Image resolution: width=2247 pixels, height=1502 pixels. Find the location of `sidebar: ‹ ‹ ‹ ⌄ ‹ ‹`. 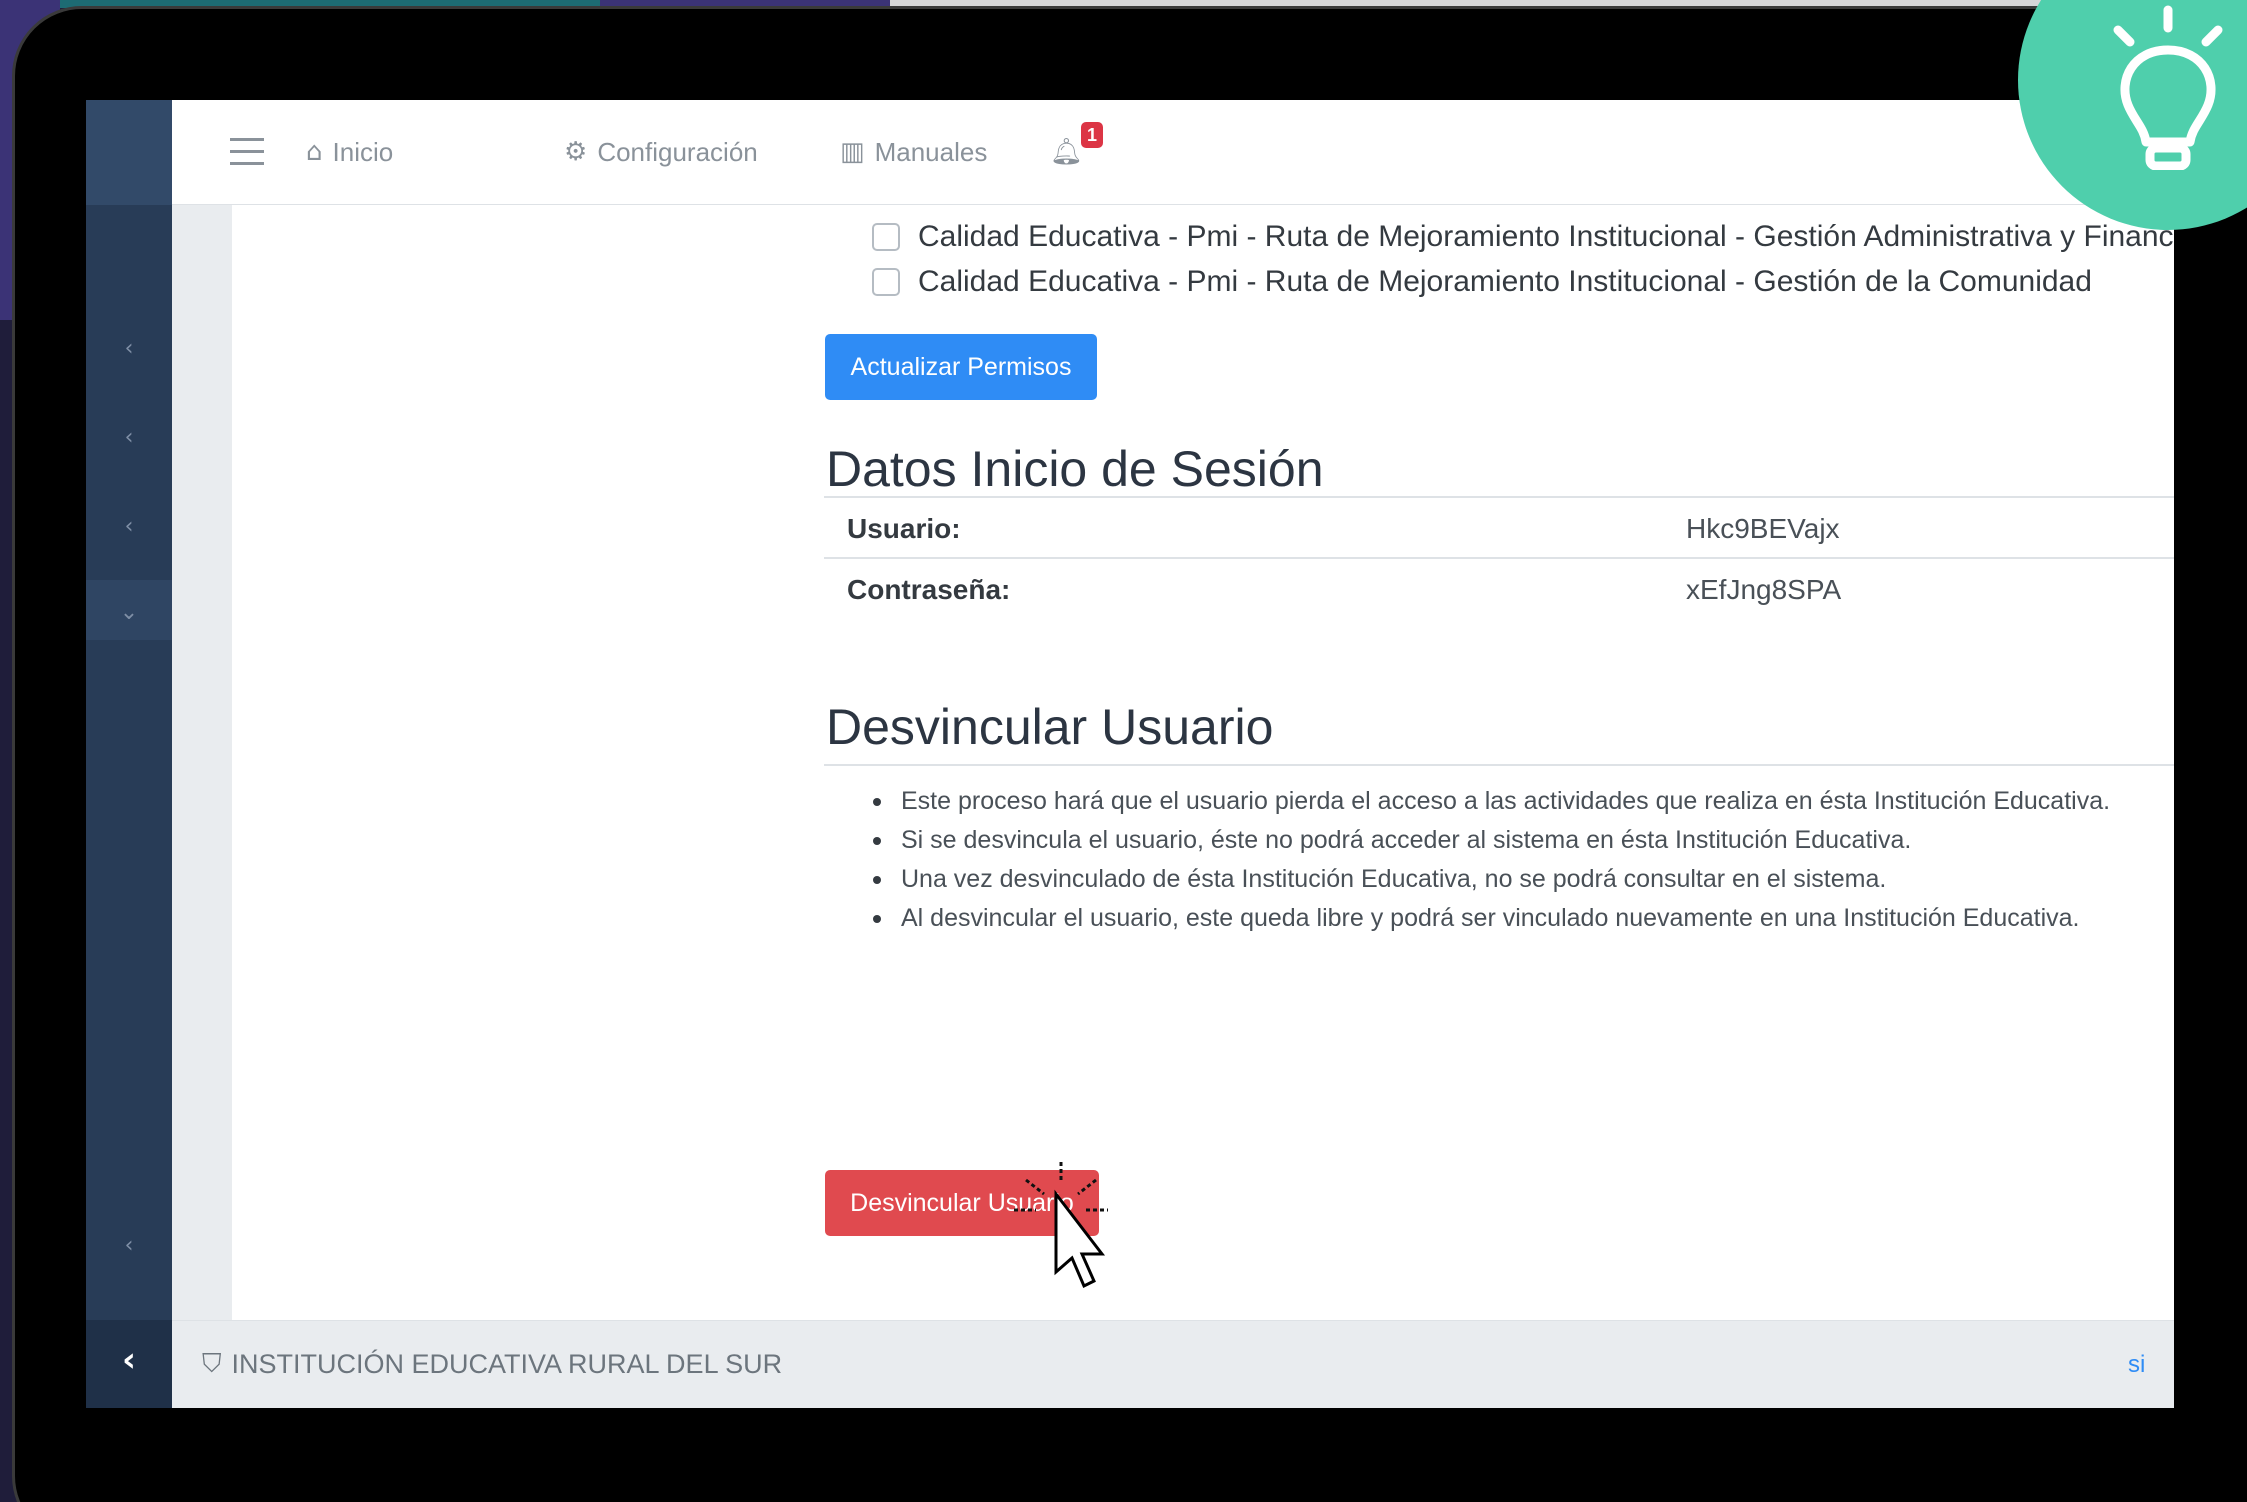

sidebar: ‹ ‹ ‹ ⌄ ‹ ‹ is located at coordinates (129, 754).